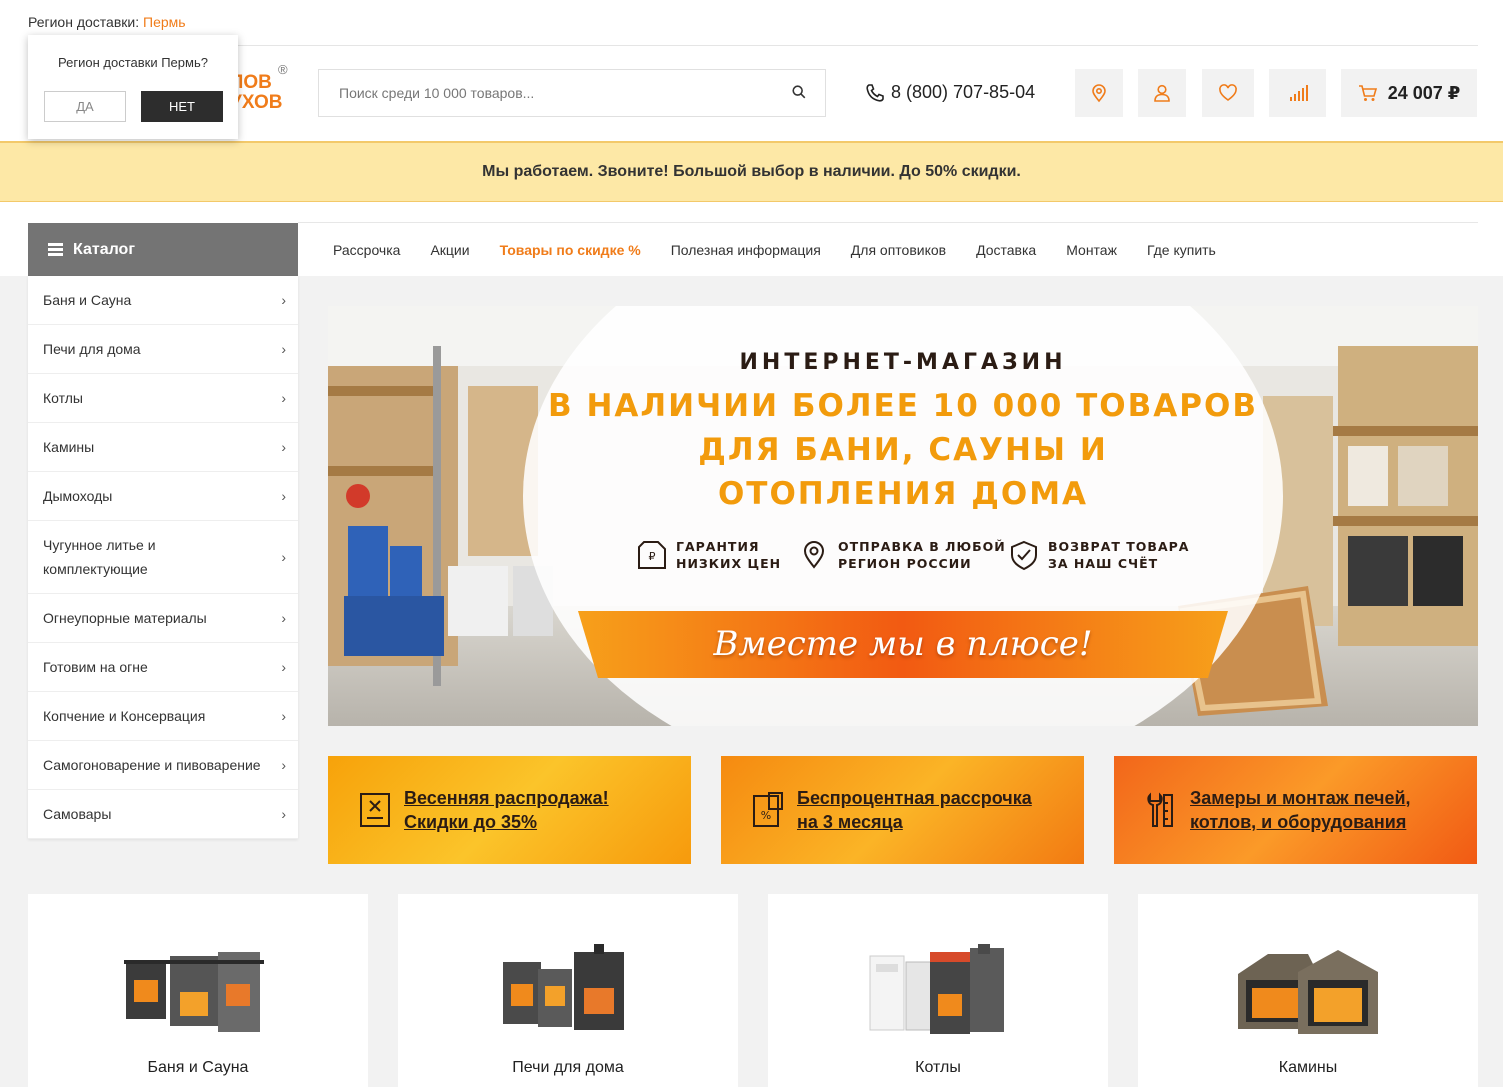  What do you see at coordinates (375, 810) in the screenshot?
I see `discount-tag-icon` at bounding box center [375, 810].